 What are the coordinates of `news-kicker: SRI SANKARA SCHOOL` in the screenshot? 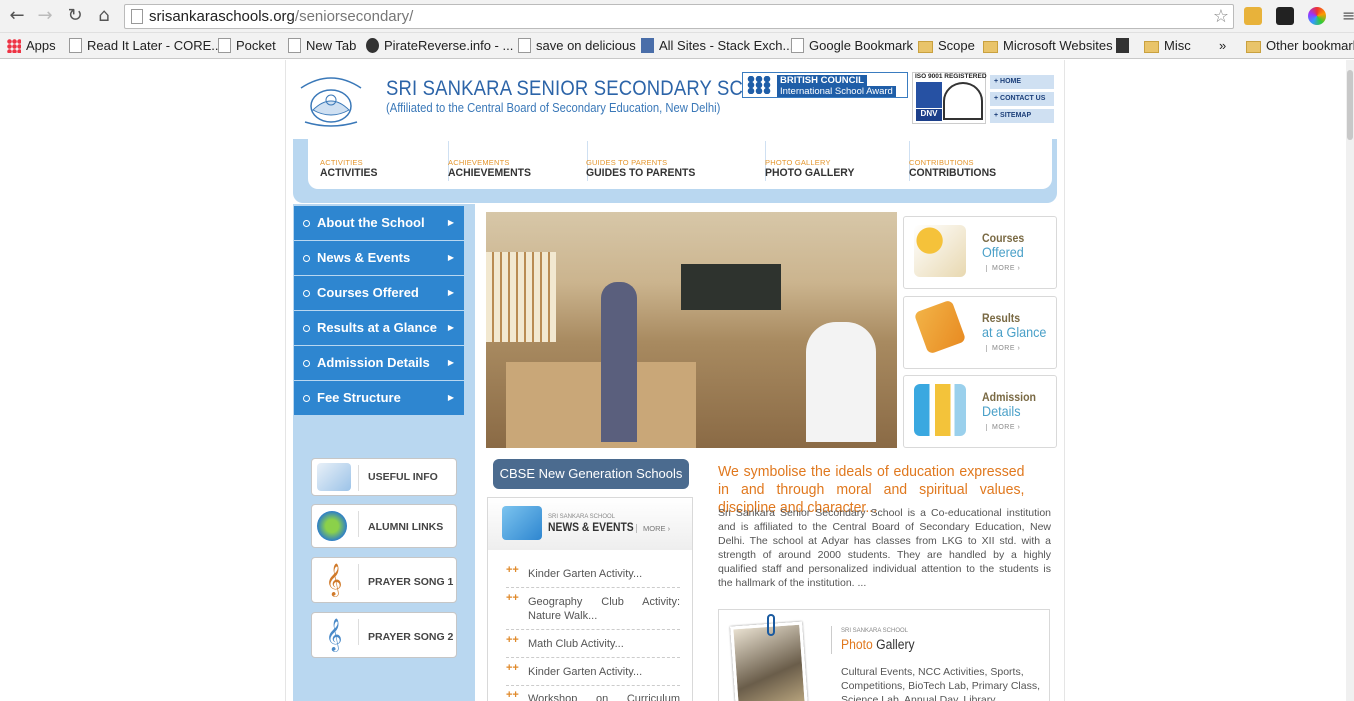 It's located at (582, 517).